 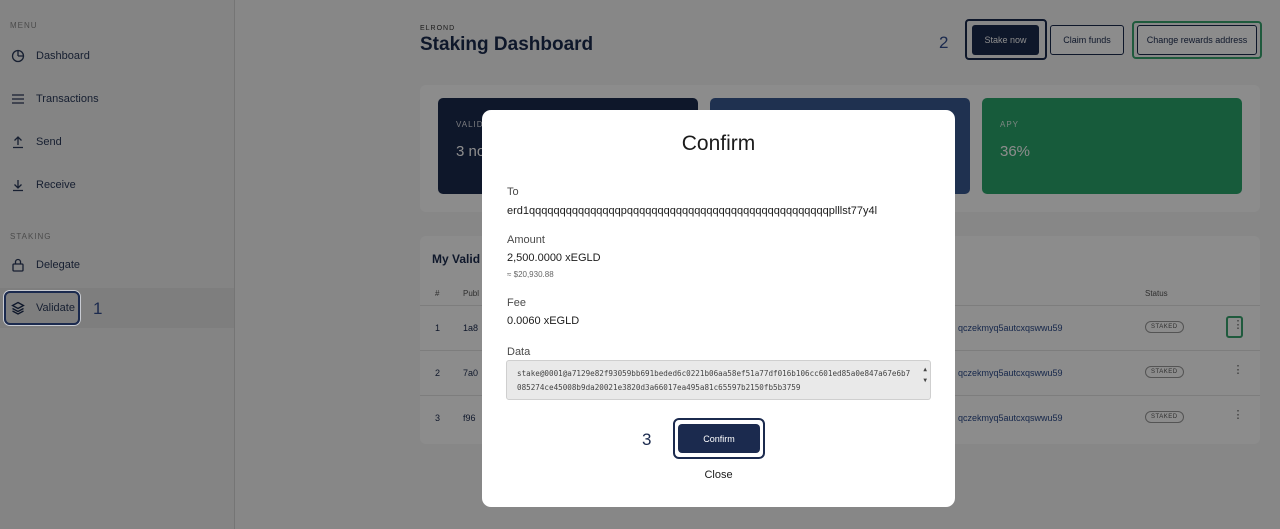 I want to click on confirm-button: Confirm, so click(x=719, y=438).